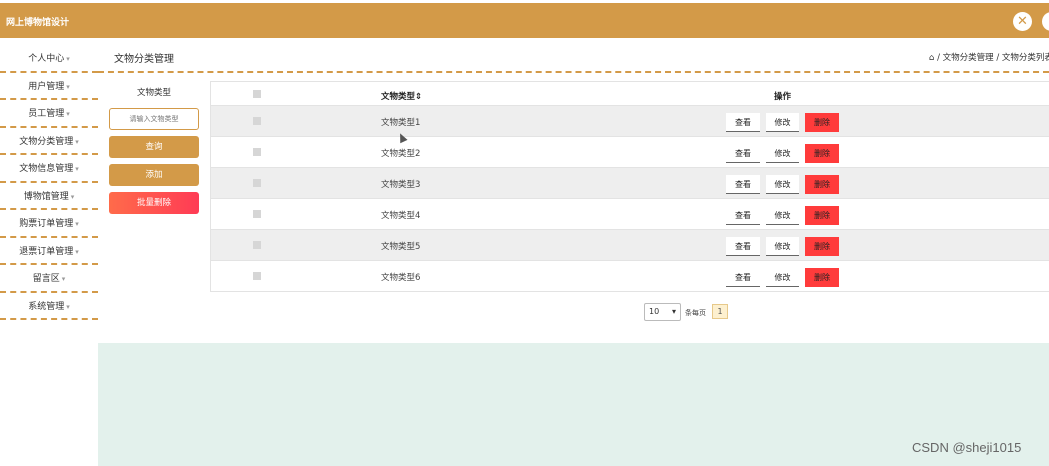  Describe the element at coordinates (38, 23) in the screenshot. I see `app-title: 网上博物馆设计` at that location.